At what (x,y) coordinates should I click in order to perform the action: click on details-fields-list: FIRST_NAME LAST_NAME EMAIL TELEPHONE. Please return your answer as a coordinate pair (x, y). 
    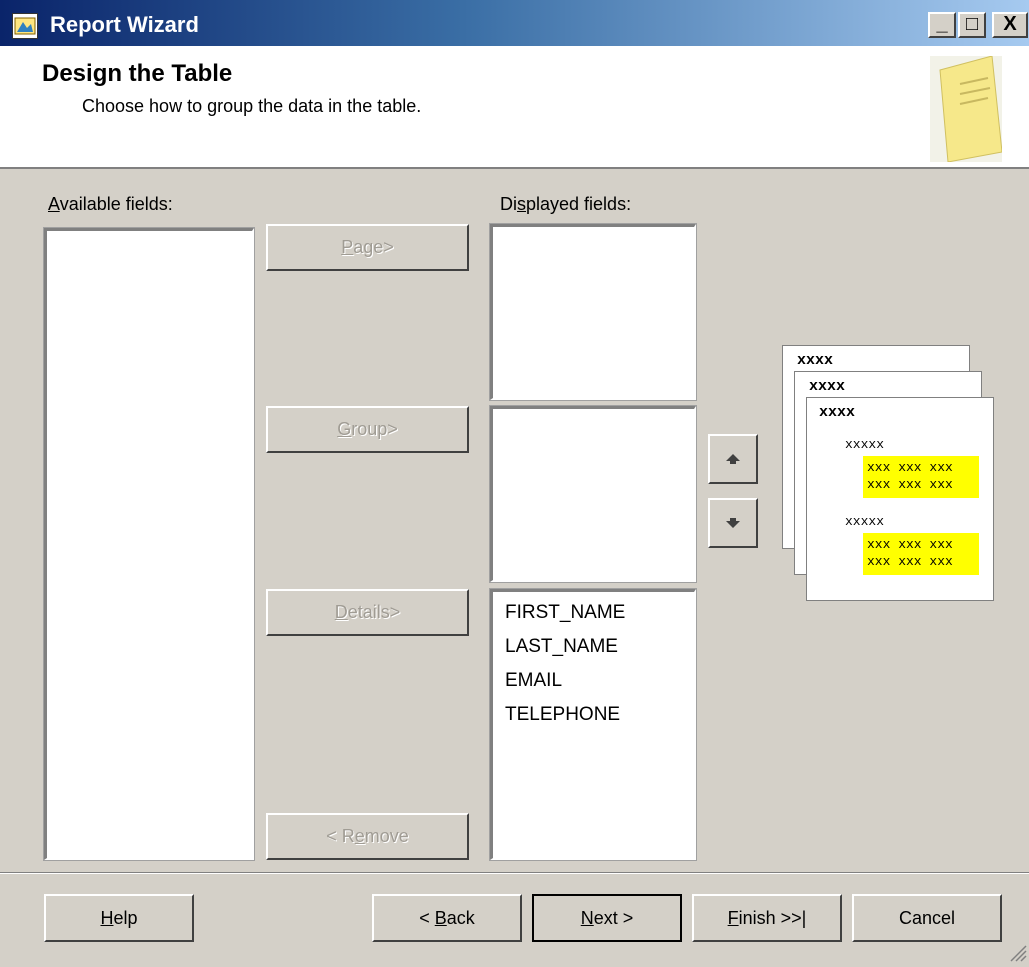
    Looking at the image, I should click on (593, 724).